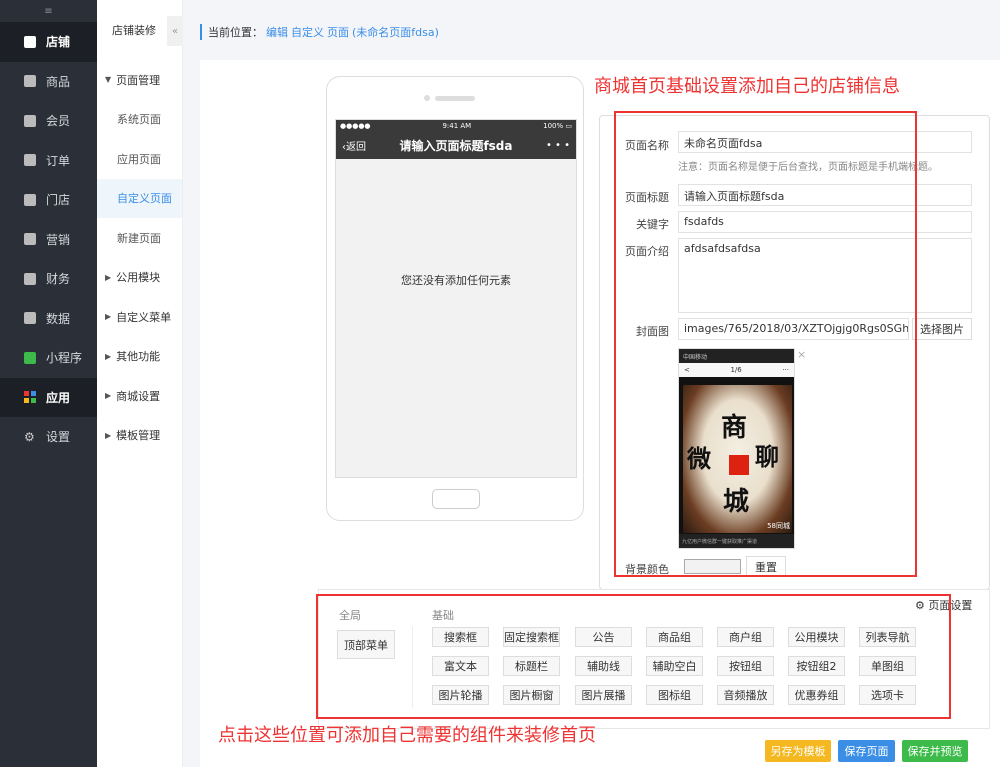 The width and height of the screenshot is (1000, 767). I want to click on subnav-item-0: ▼ 页面管理, so click(139, 80).